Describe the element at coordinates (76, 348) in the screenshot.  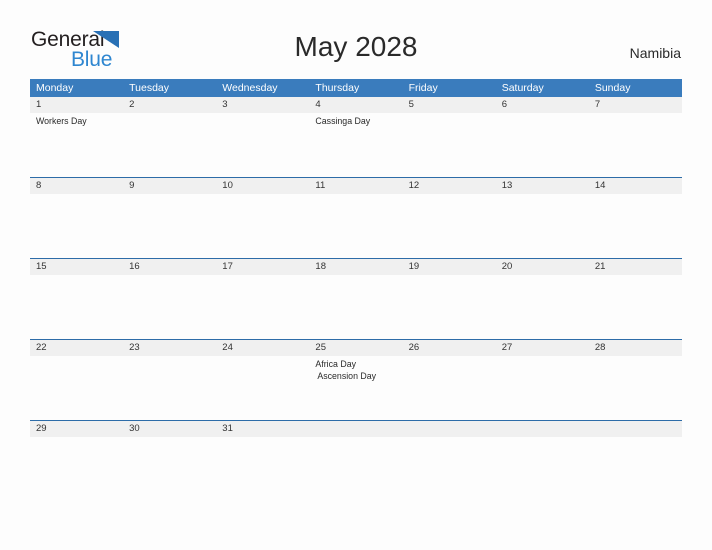
I see `day-number: 22` at that location.